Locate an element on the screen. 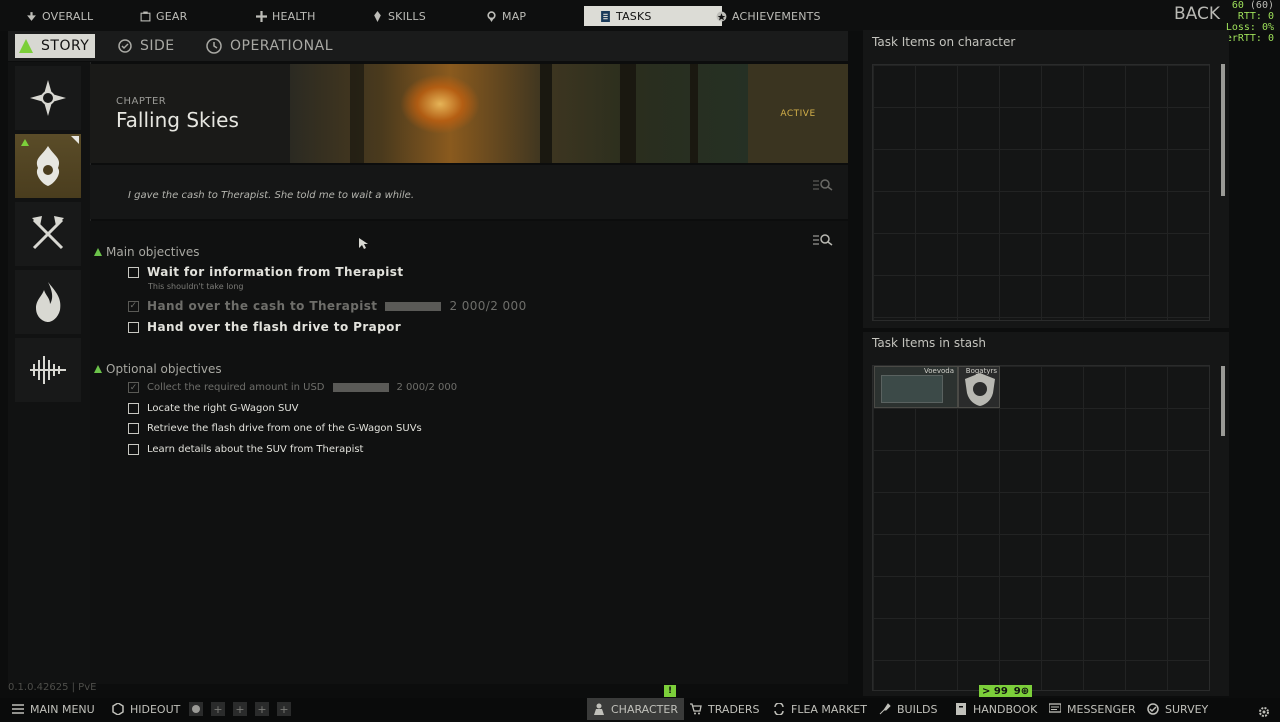 This screenshot has height=722, width=1280. chapter-label: CHAPTER is located at coordinates (141, 101).